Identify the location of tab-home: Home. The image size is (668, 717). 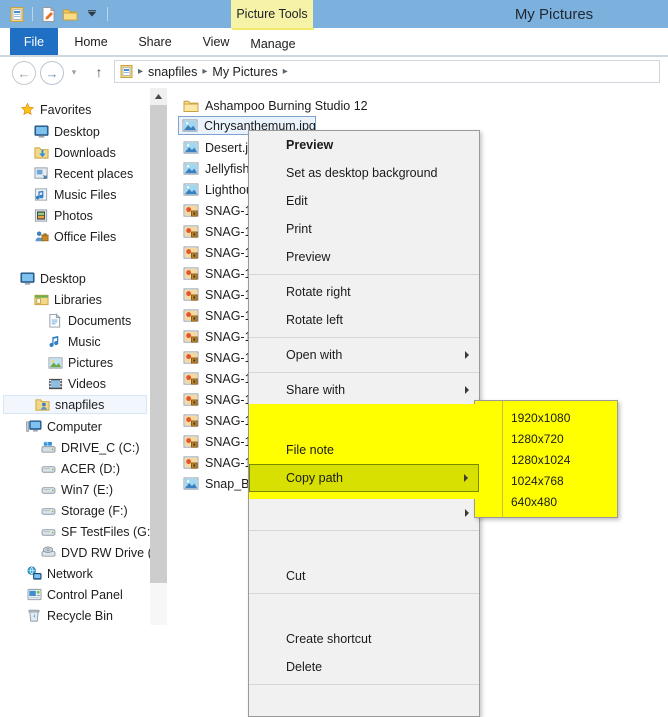
(91, 41).